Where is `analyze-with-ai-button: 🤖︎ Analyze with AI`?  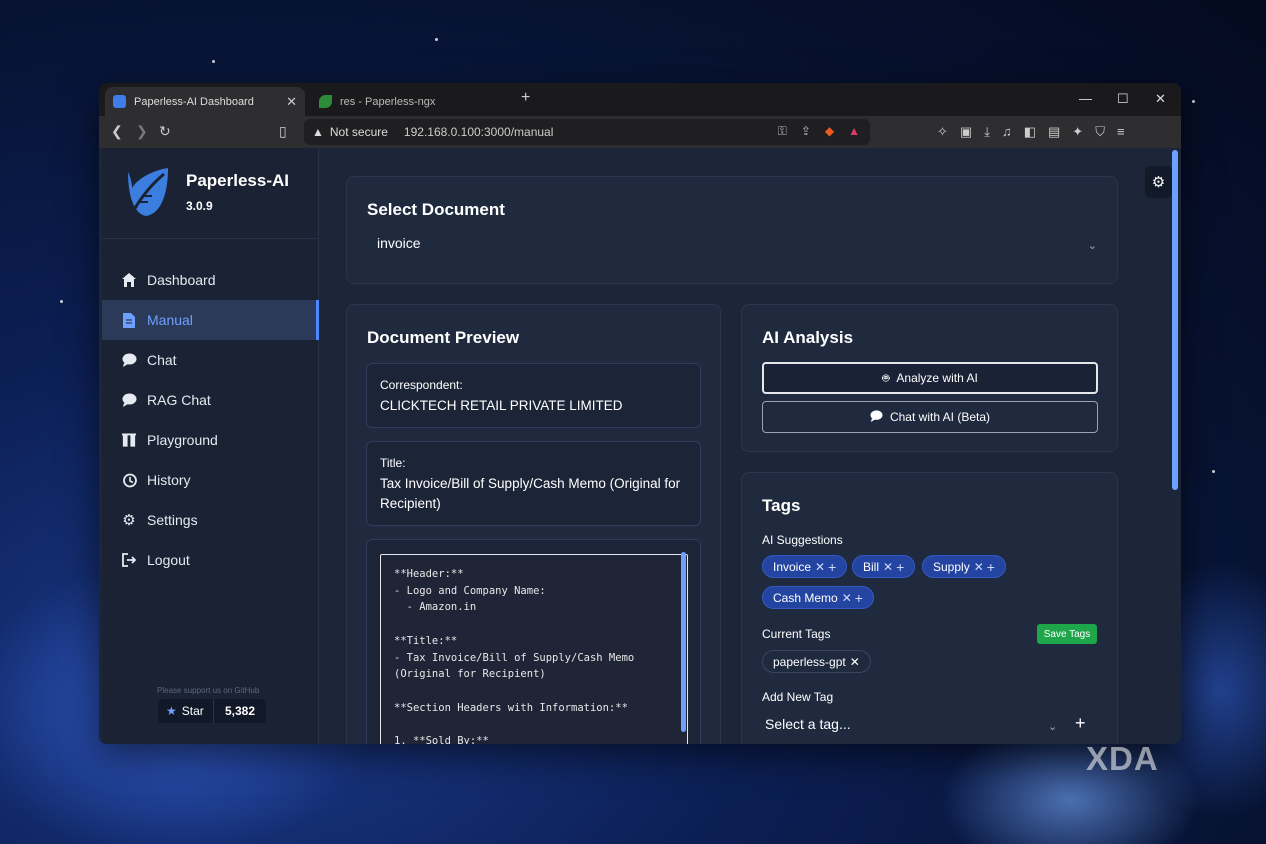 analyze-with-ai-button: 🤖︎ Analyze with AI is located at coordinates (930, 378).